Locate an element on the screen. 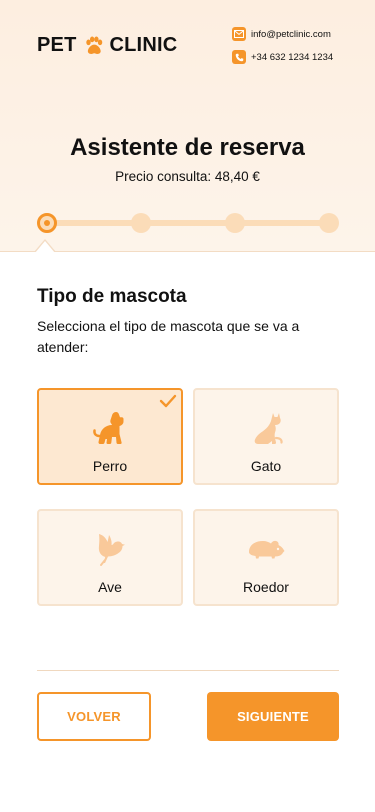  header-divider is located at coordinates (187, 251).